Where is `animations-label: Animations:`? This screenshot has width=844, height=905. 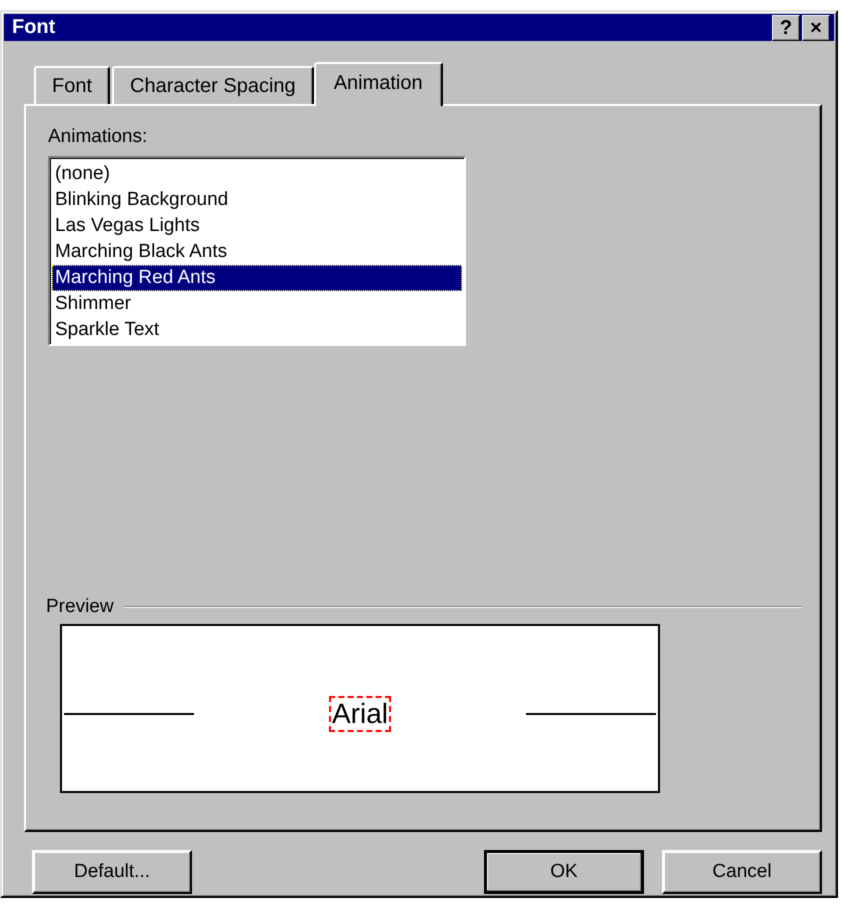
animations-label: Animations: is located at coordinates (98, 137).